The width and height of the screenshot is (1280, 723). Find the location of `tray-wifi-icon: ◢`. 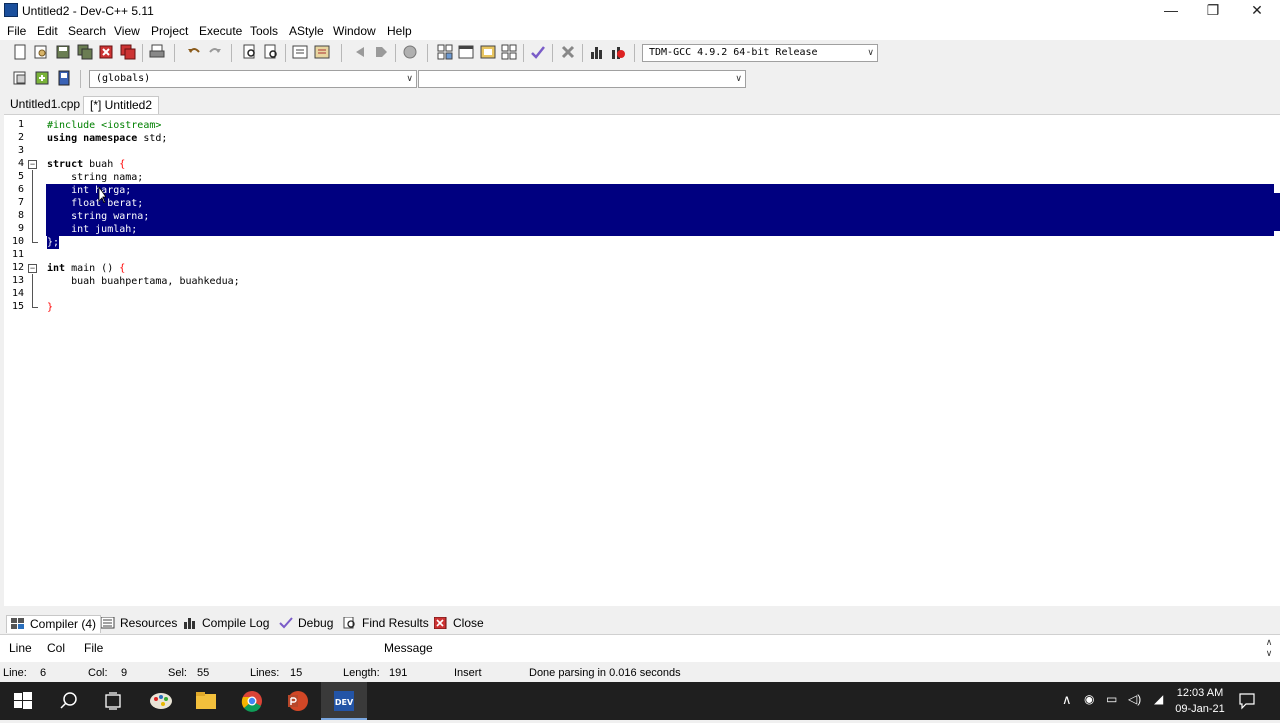

tray-wifi-icon: ◢ is located at coordinates (1158, 699).